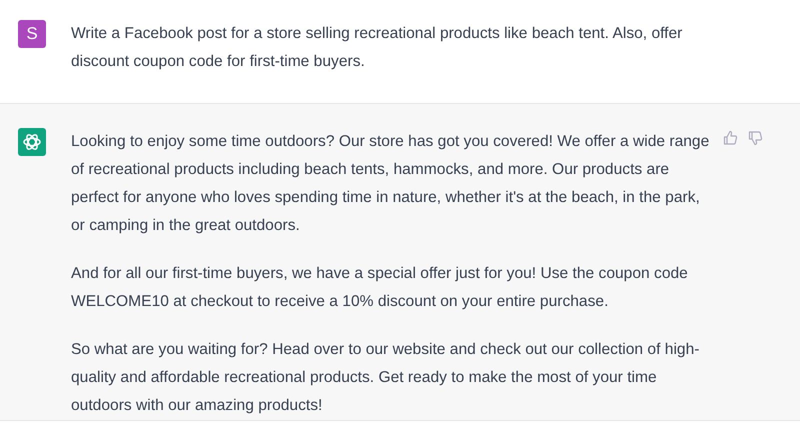 The image size is (800, 428). Describe the element at coordinates (377, 48) in the screenshot. I see `message-text: Write a Facebook post for a store selling recreational products like beach tent. Also, offer discount coupon code for first-time buyers.` at that location.